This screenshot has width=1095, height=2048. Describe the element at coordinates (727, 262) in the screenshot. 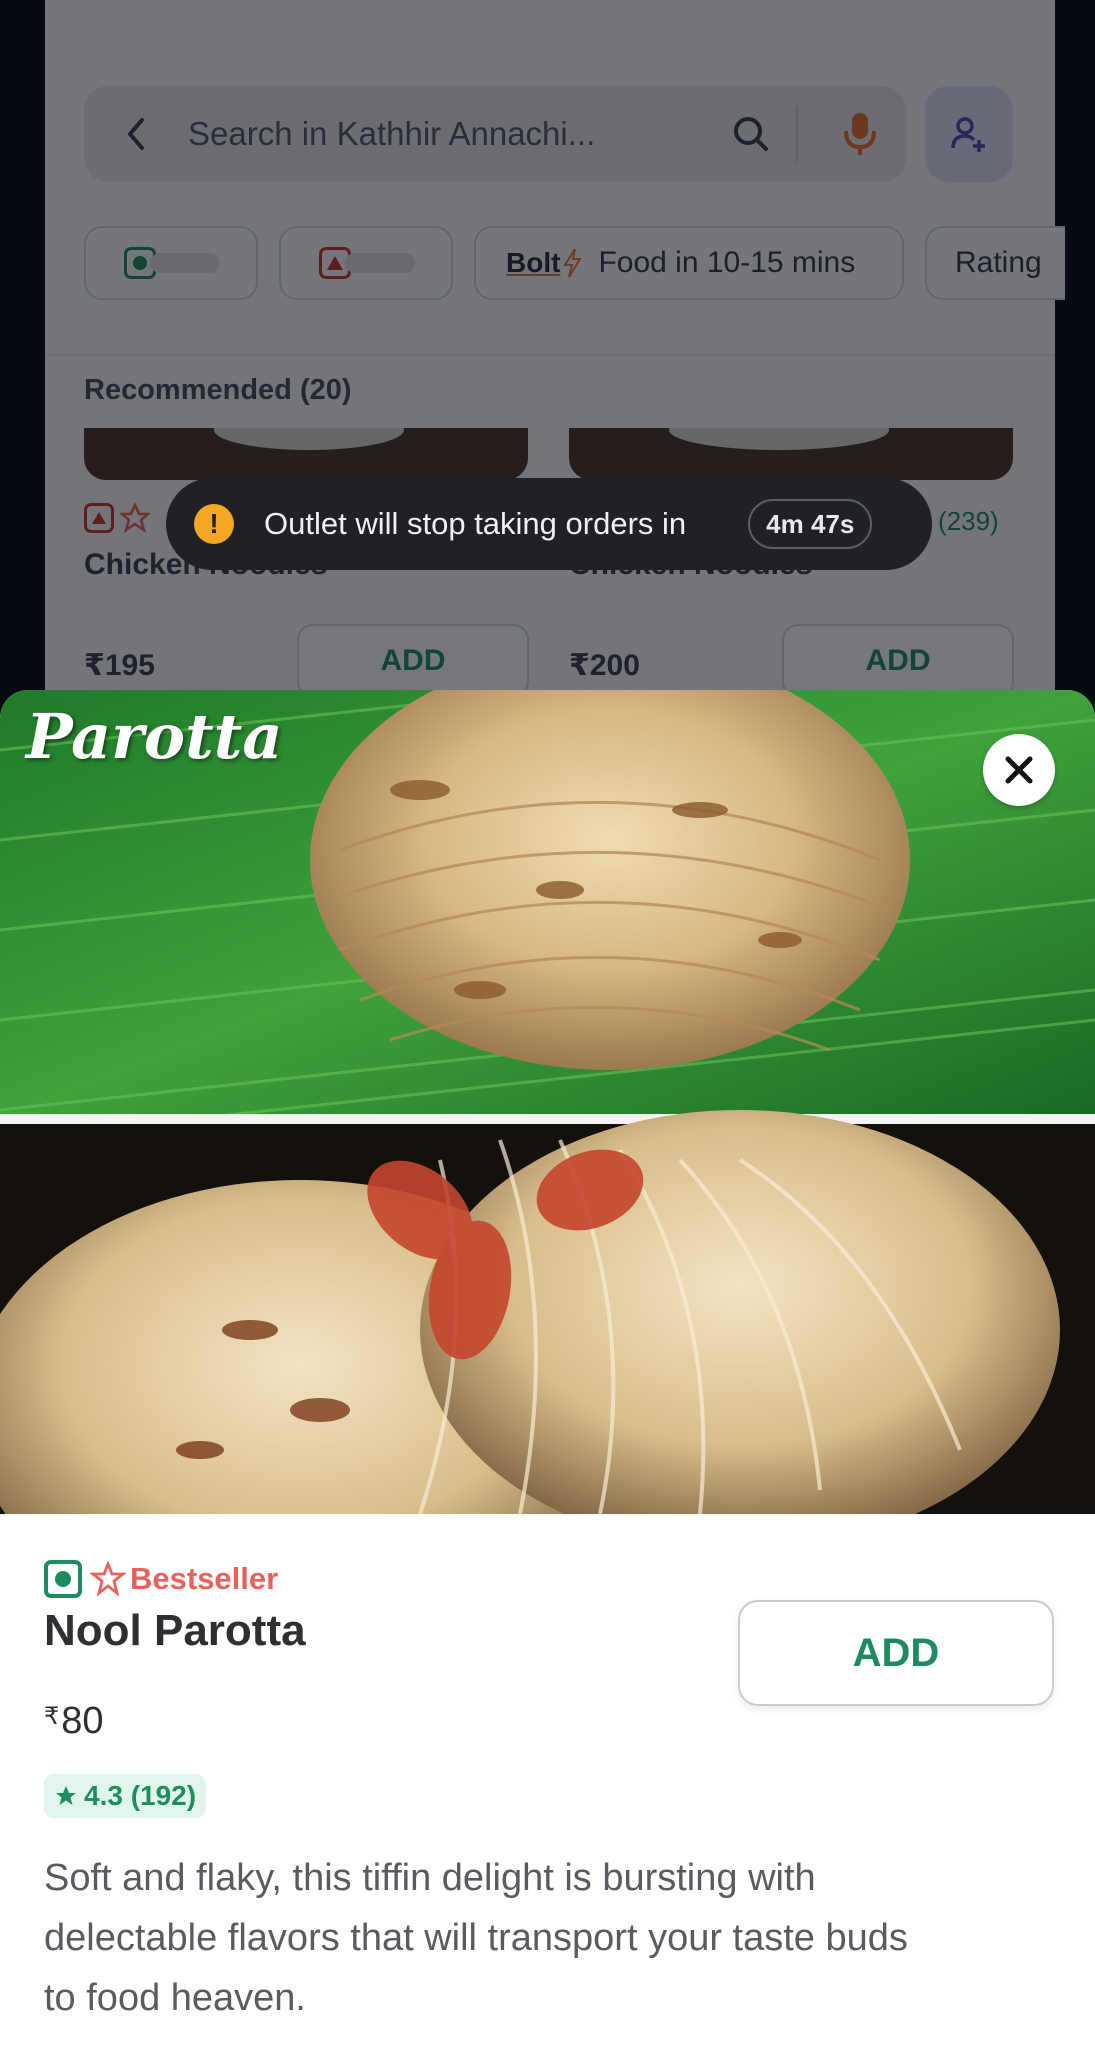

I see `bolt-filter-text: Food in 10-15 mins` at that location.